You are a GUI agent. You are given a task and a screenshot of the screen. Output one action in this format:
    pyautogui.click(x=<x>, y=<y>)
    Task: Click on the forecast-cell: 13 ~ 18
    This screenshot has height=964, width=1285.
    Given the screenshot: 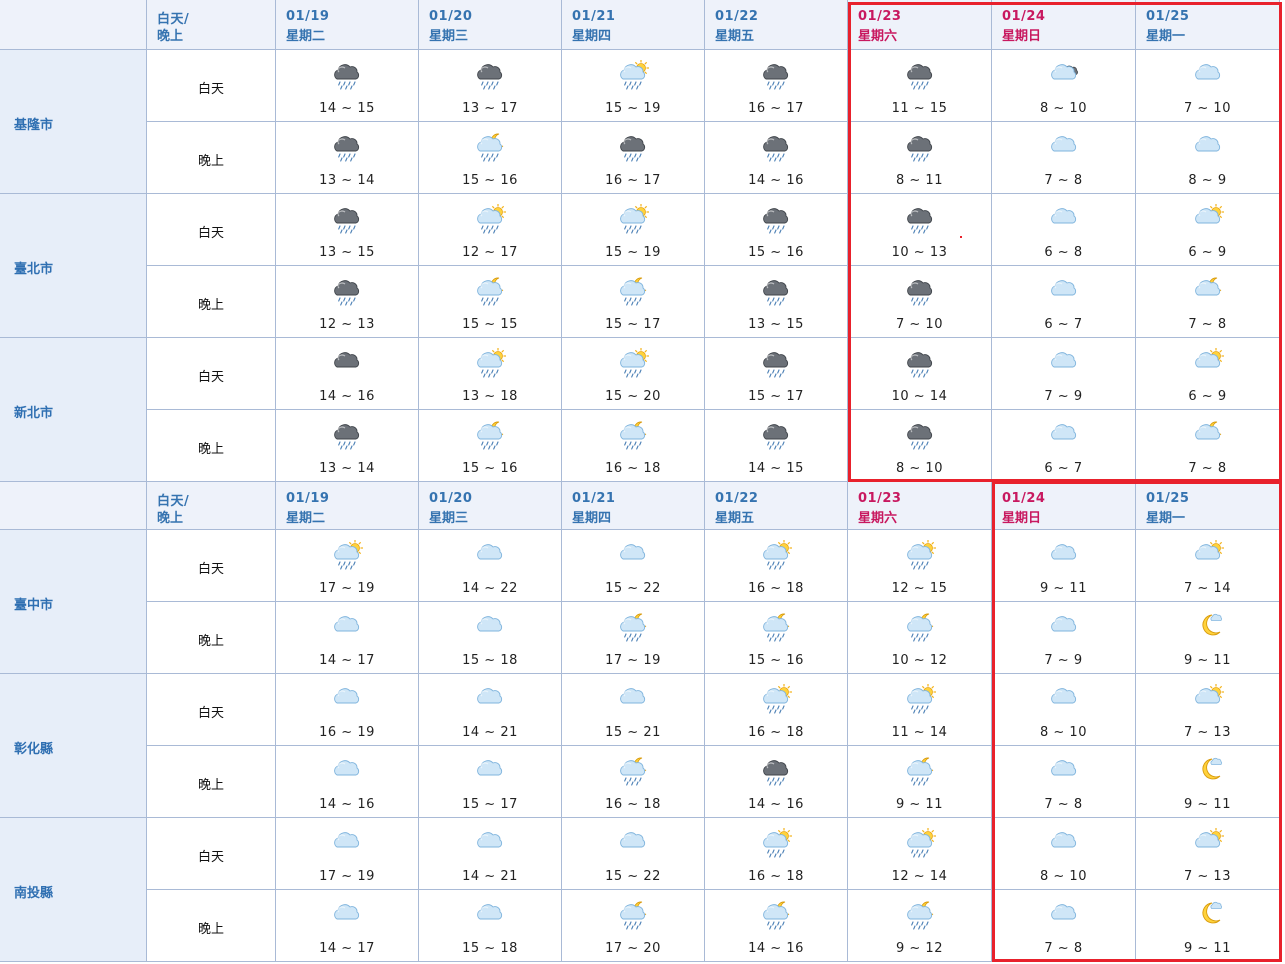 What is the action you would take?
    pyautogui.click(x=490, y=374)
    